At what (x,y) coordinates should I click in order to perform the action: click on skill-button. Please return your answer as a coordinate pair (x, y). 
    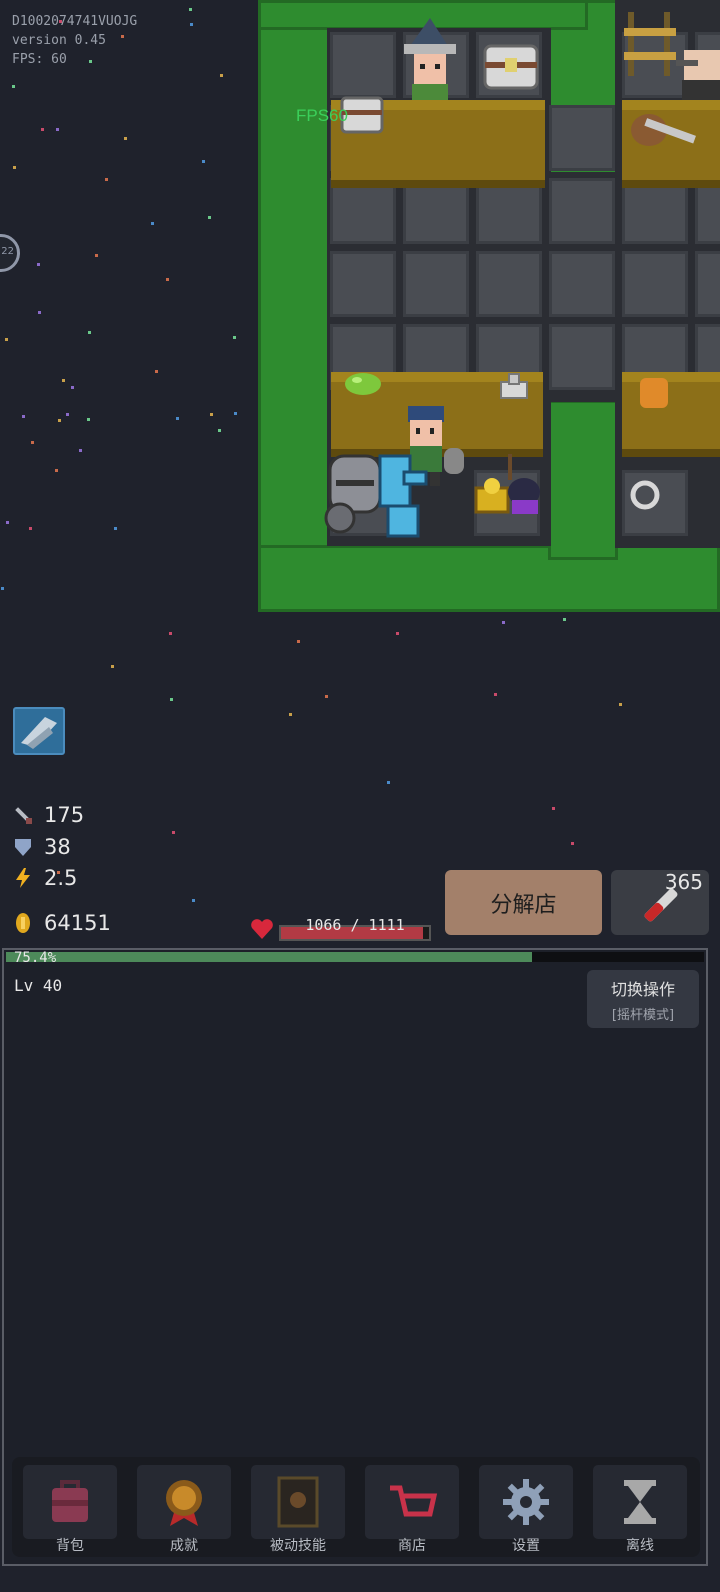
    Looking at the image, I should click on (39, 731).